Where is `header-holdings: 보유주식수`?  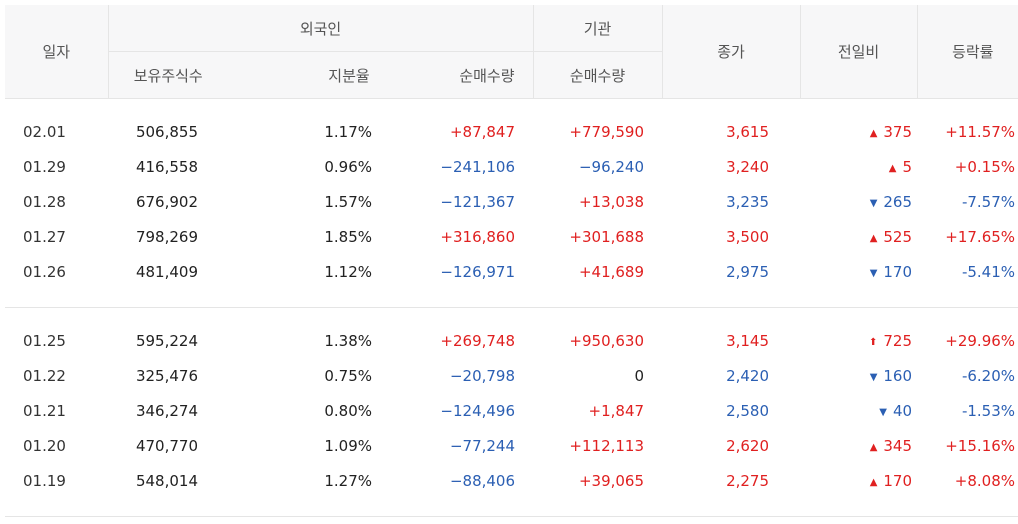 header-holdings: 보유주식수 is located at coordinates (178, 75).